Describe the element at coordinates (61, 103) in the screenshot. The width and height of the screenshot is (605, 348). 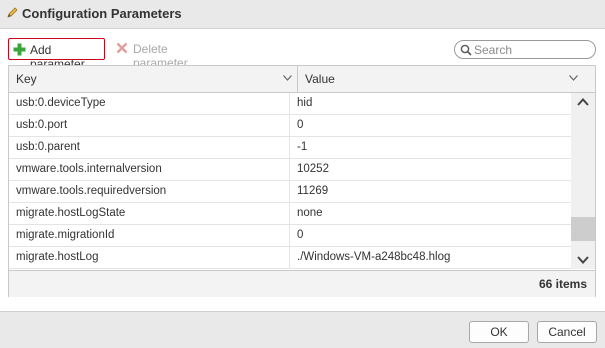
I see `row-key: usb:0.deviceType` at that location.